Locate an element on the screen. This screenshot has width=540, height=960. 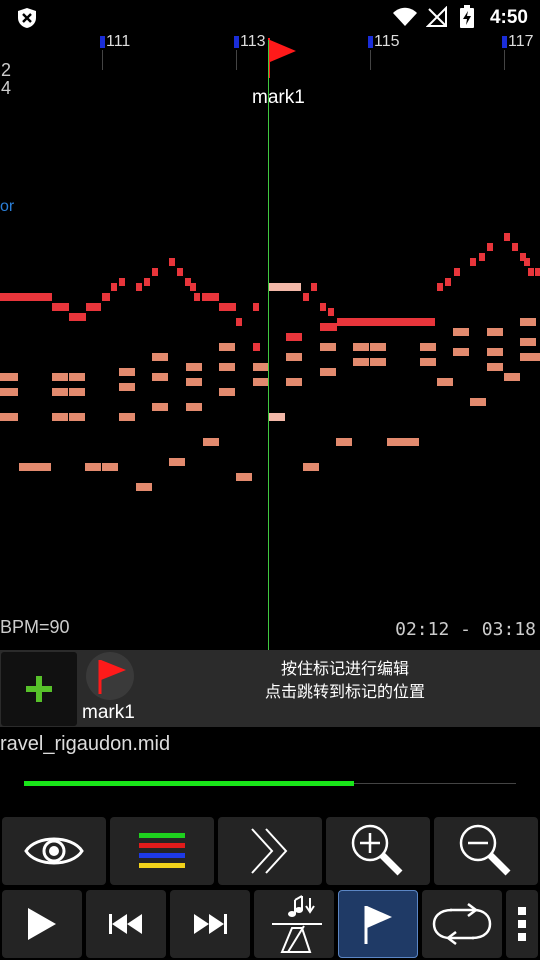
skip-forward-button is located at coordinates (210, 924).